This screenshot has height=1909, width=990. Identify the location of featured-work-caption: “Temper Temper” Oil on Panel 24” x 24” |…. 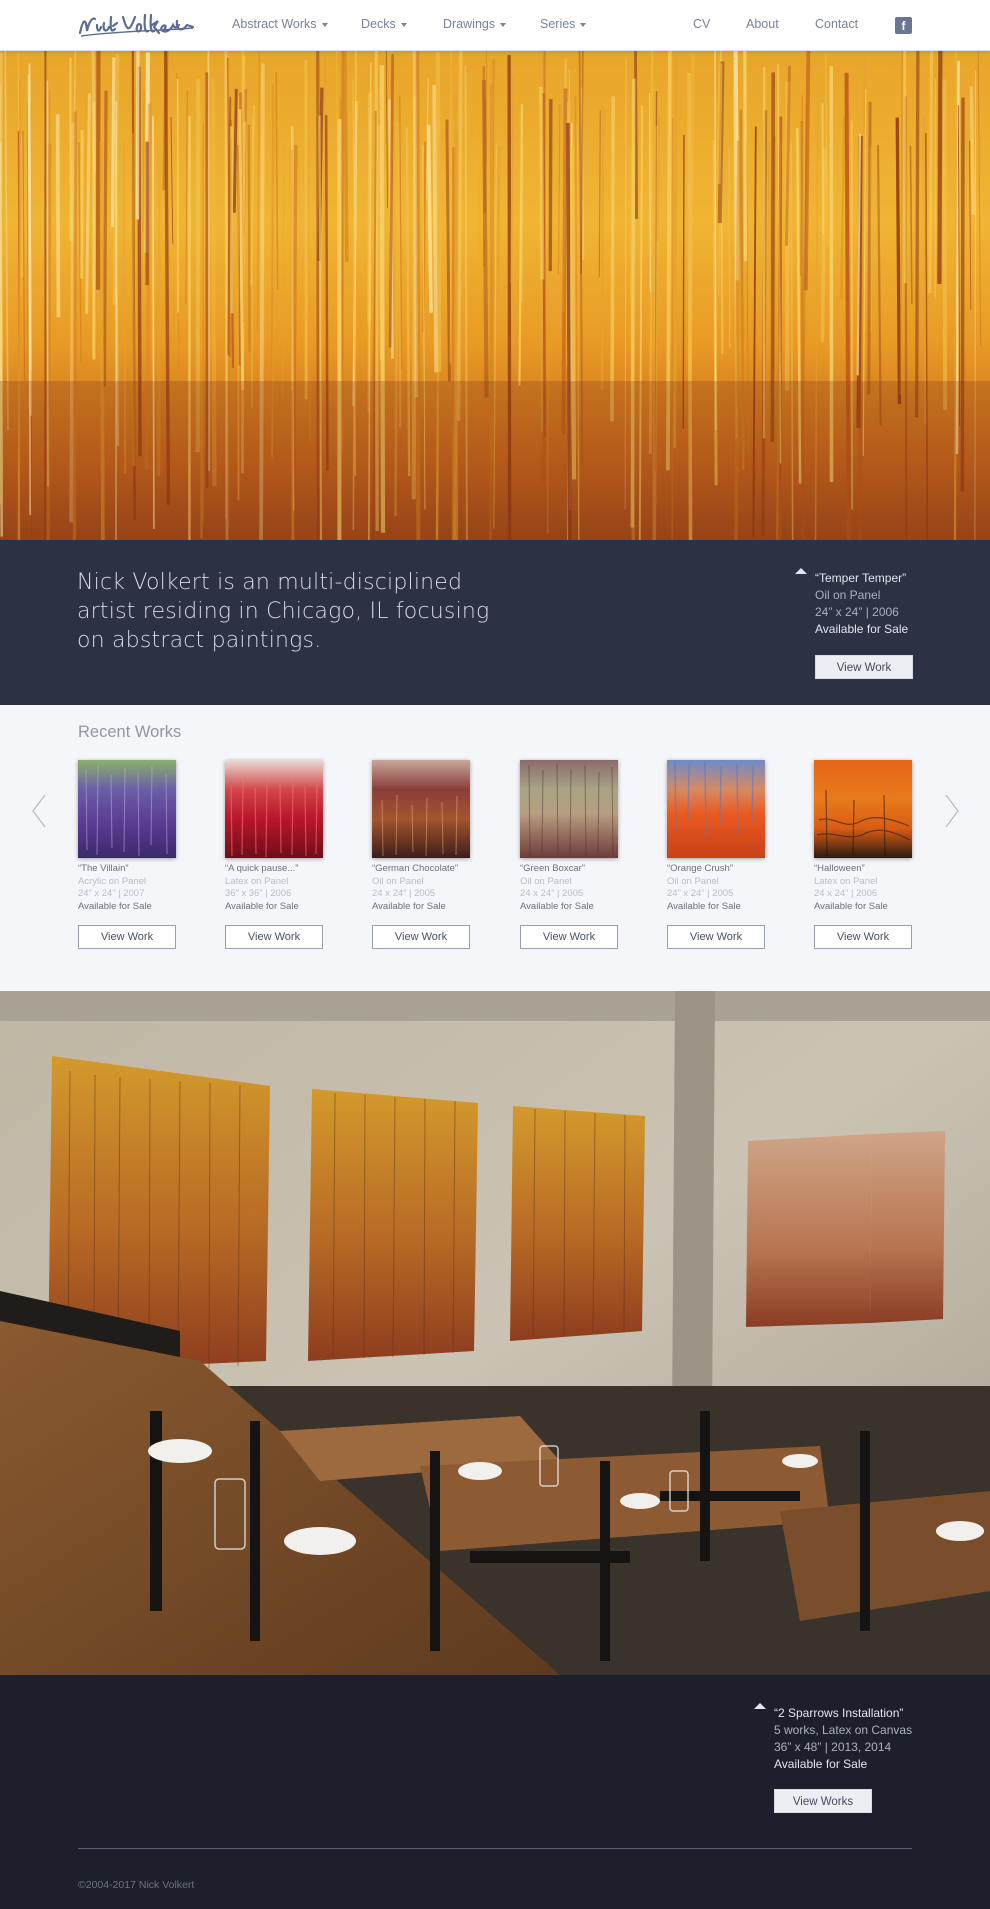
(861, 604).